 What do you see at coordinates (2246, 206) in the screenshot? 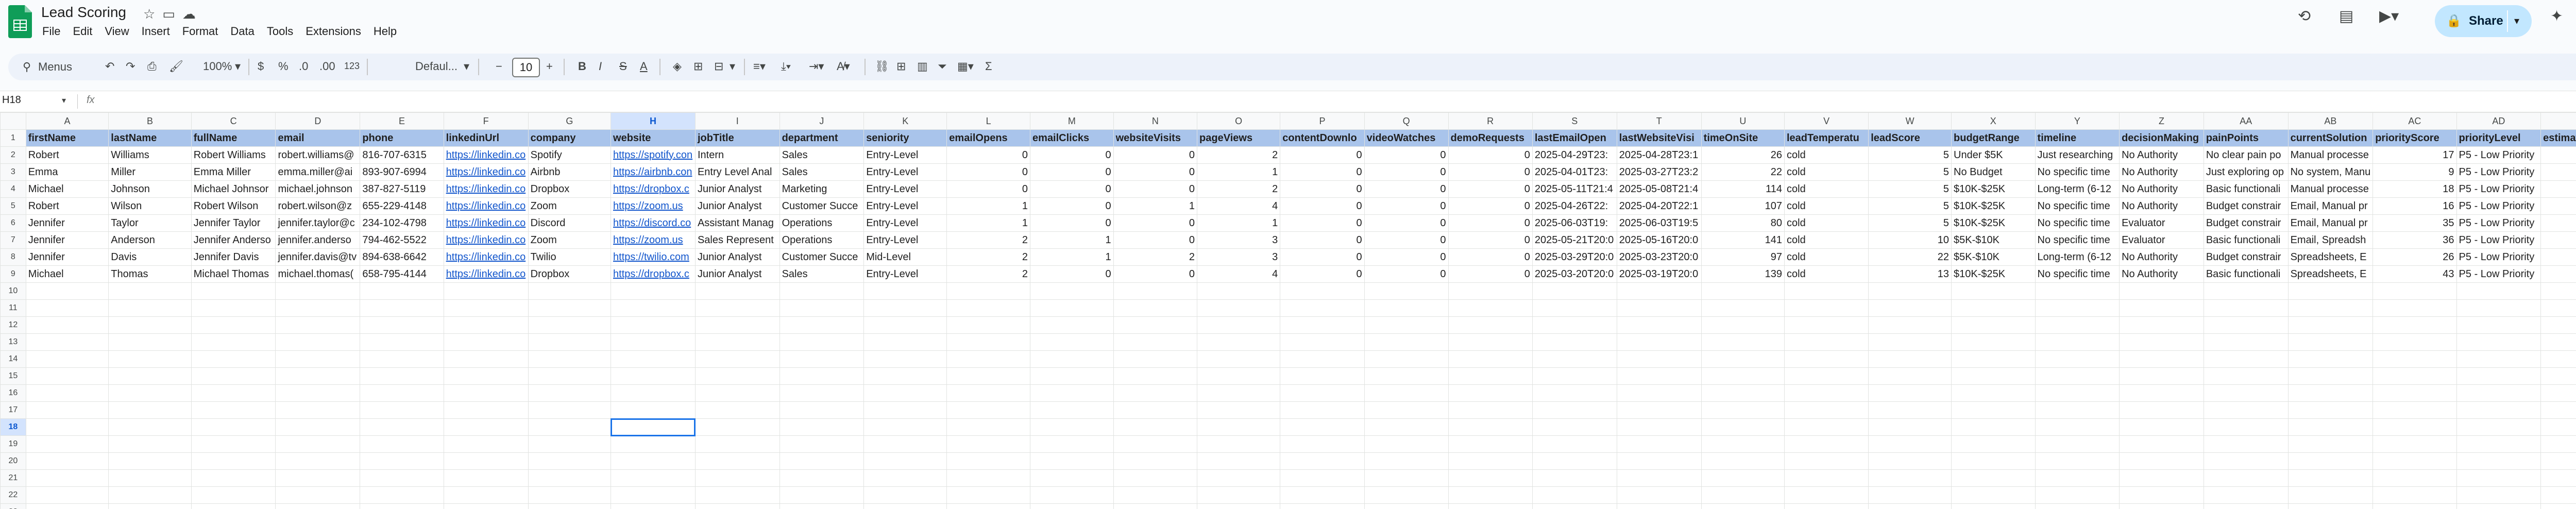
I see `table-cell: Budget constrair` at bounding box center [2246, 206].